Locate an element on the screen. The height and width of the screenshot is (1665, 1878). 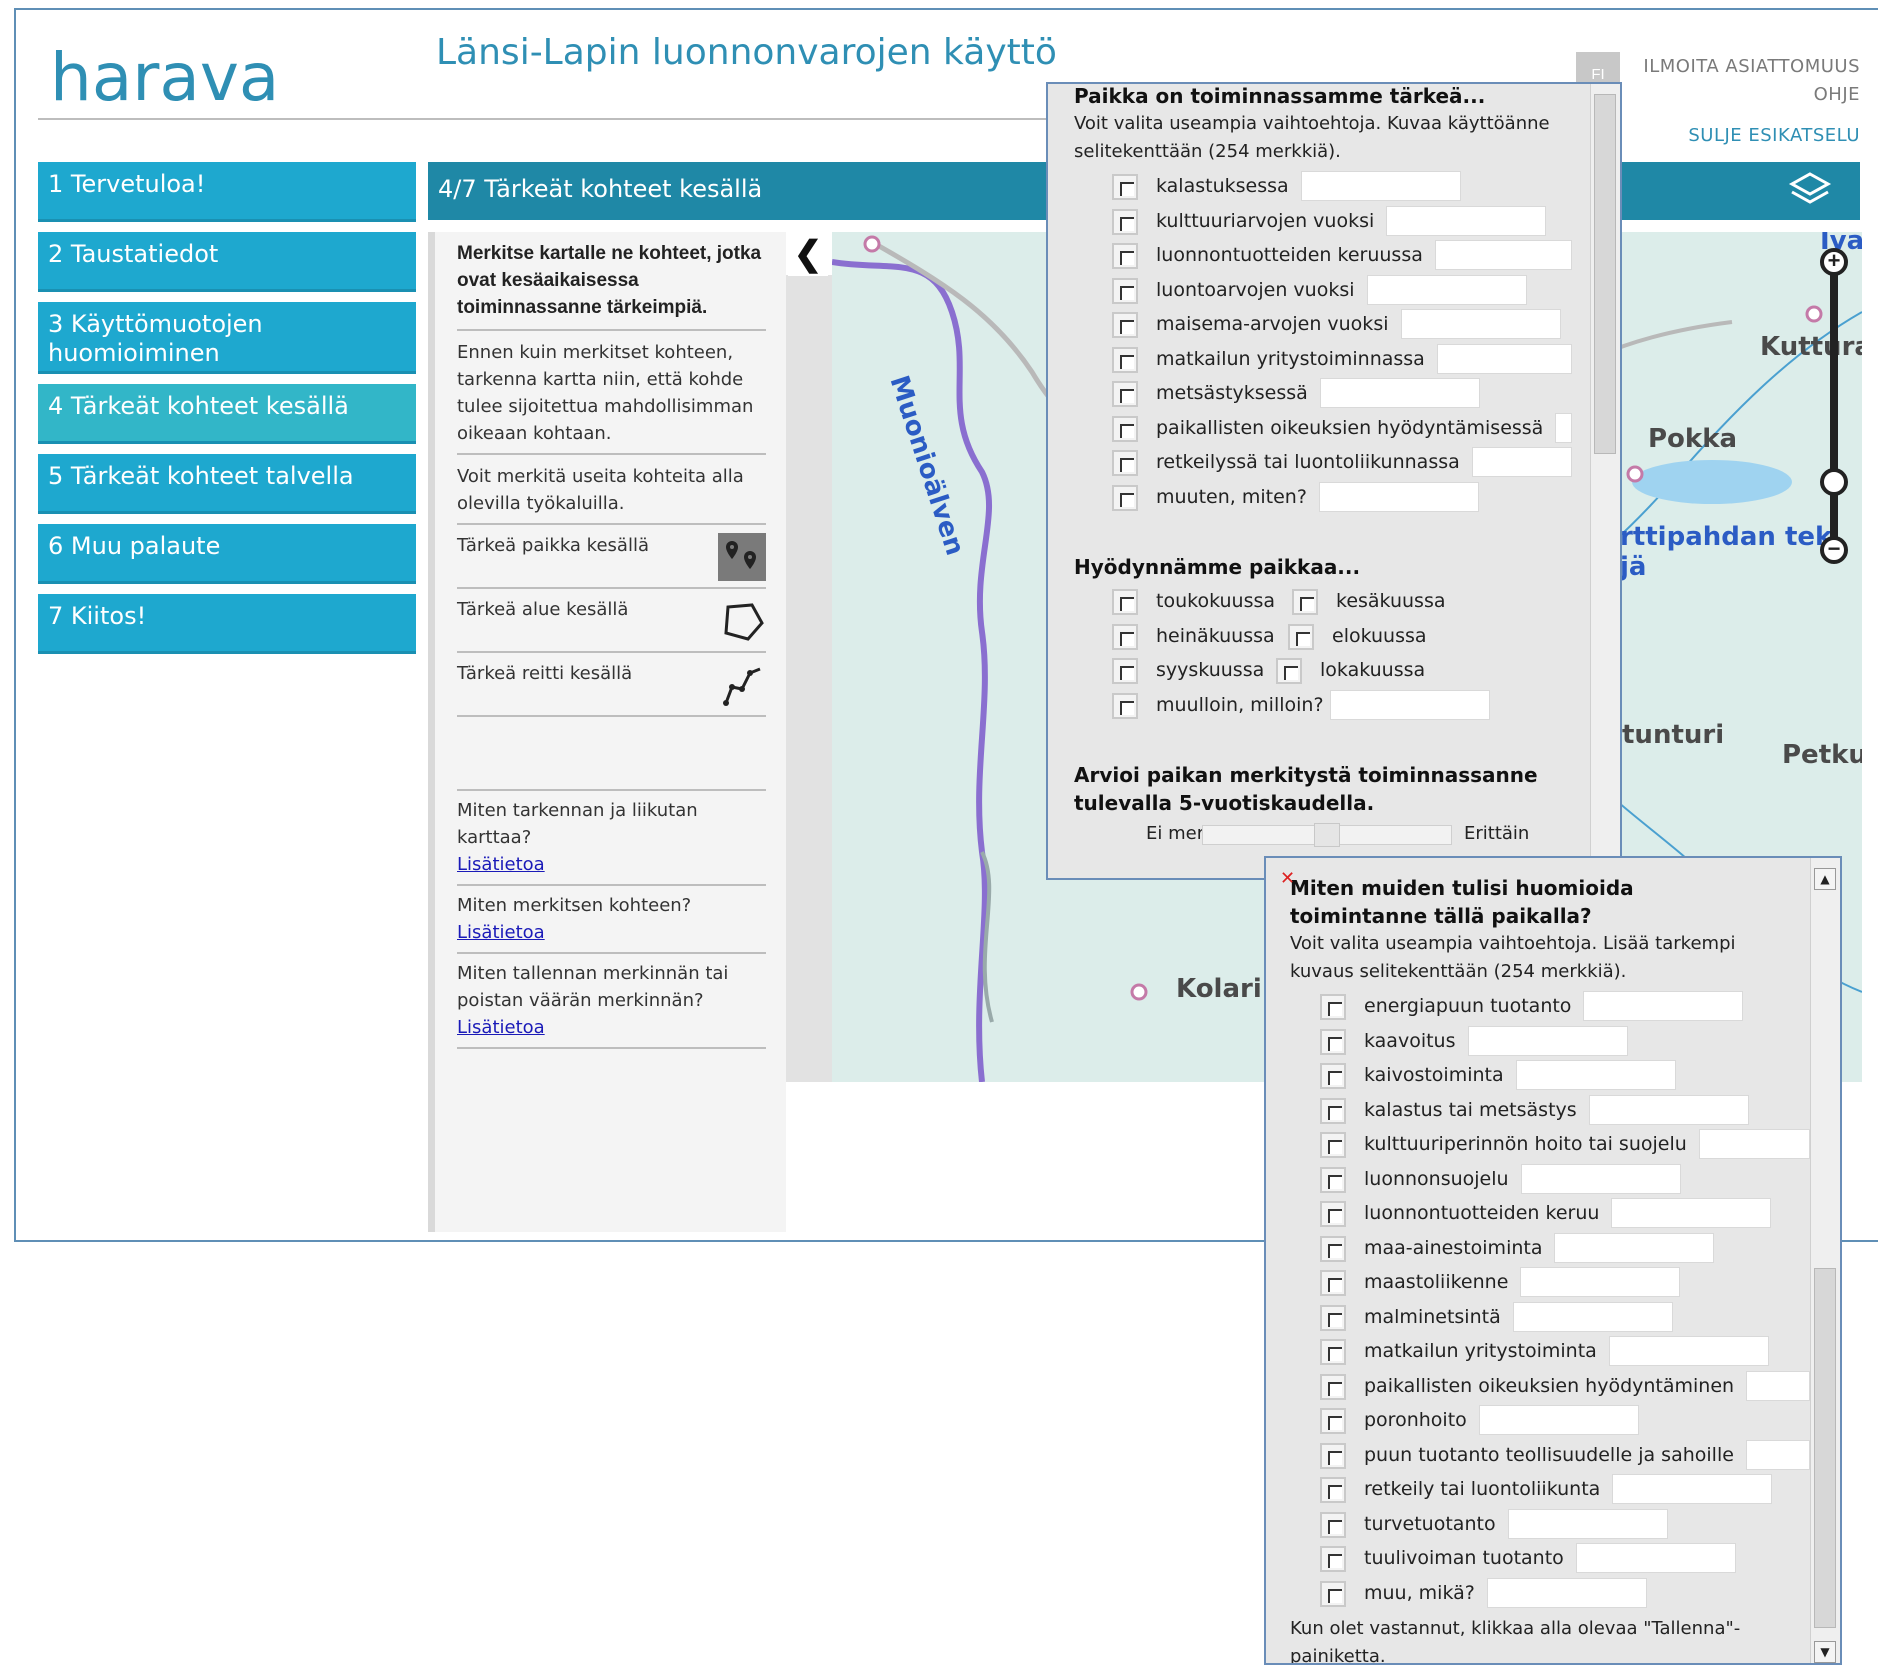
tool-route: Tärkeä reitti kesällä is located at coordinates (611, 685).